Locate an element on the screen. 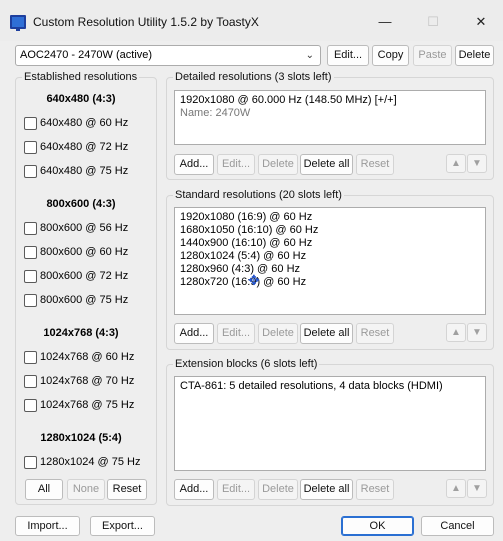 This screenshot has height=541, width=503. checkbox-1280x1024-75: 1280x1024 @ 75 Hz is located at coordinates (82, 462).